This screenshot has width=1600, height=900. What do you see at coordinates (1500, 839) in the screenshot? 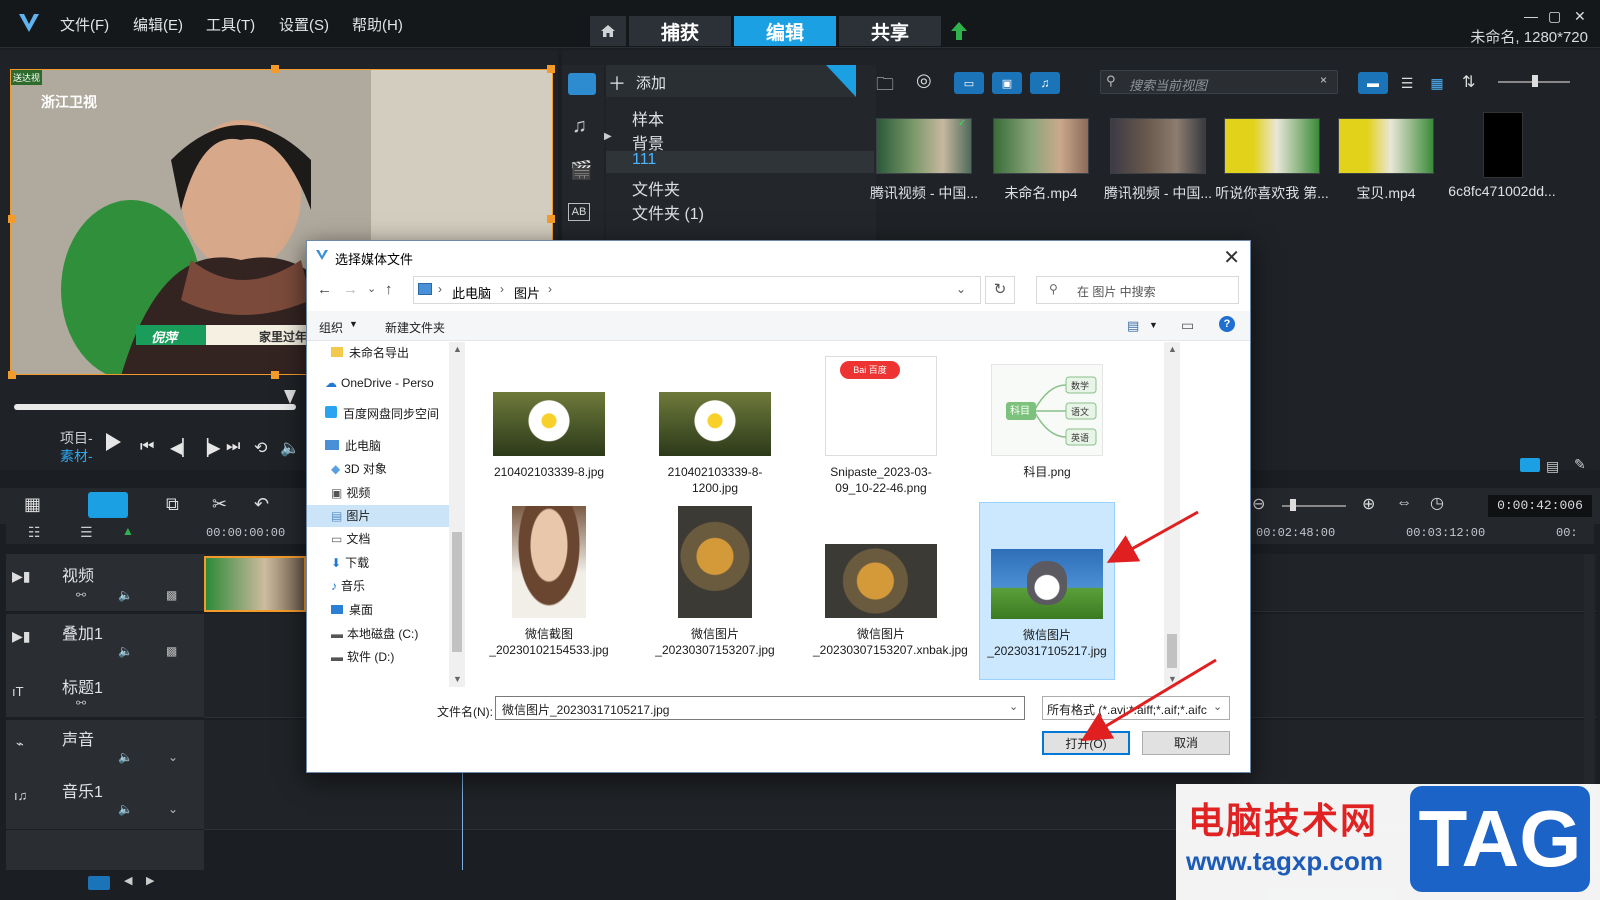
I see `watermark-tag-logo: TAG` at bounding box center [1500, 839].